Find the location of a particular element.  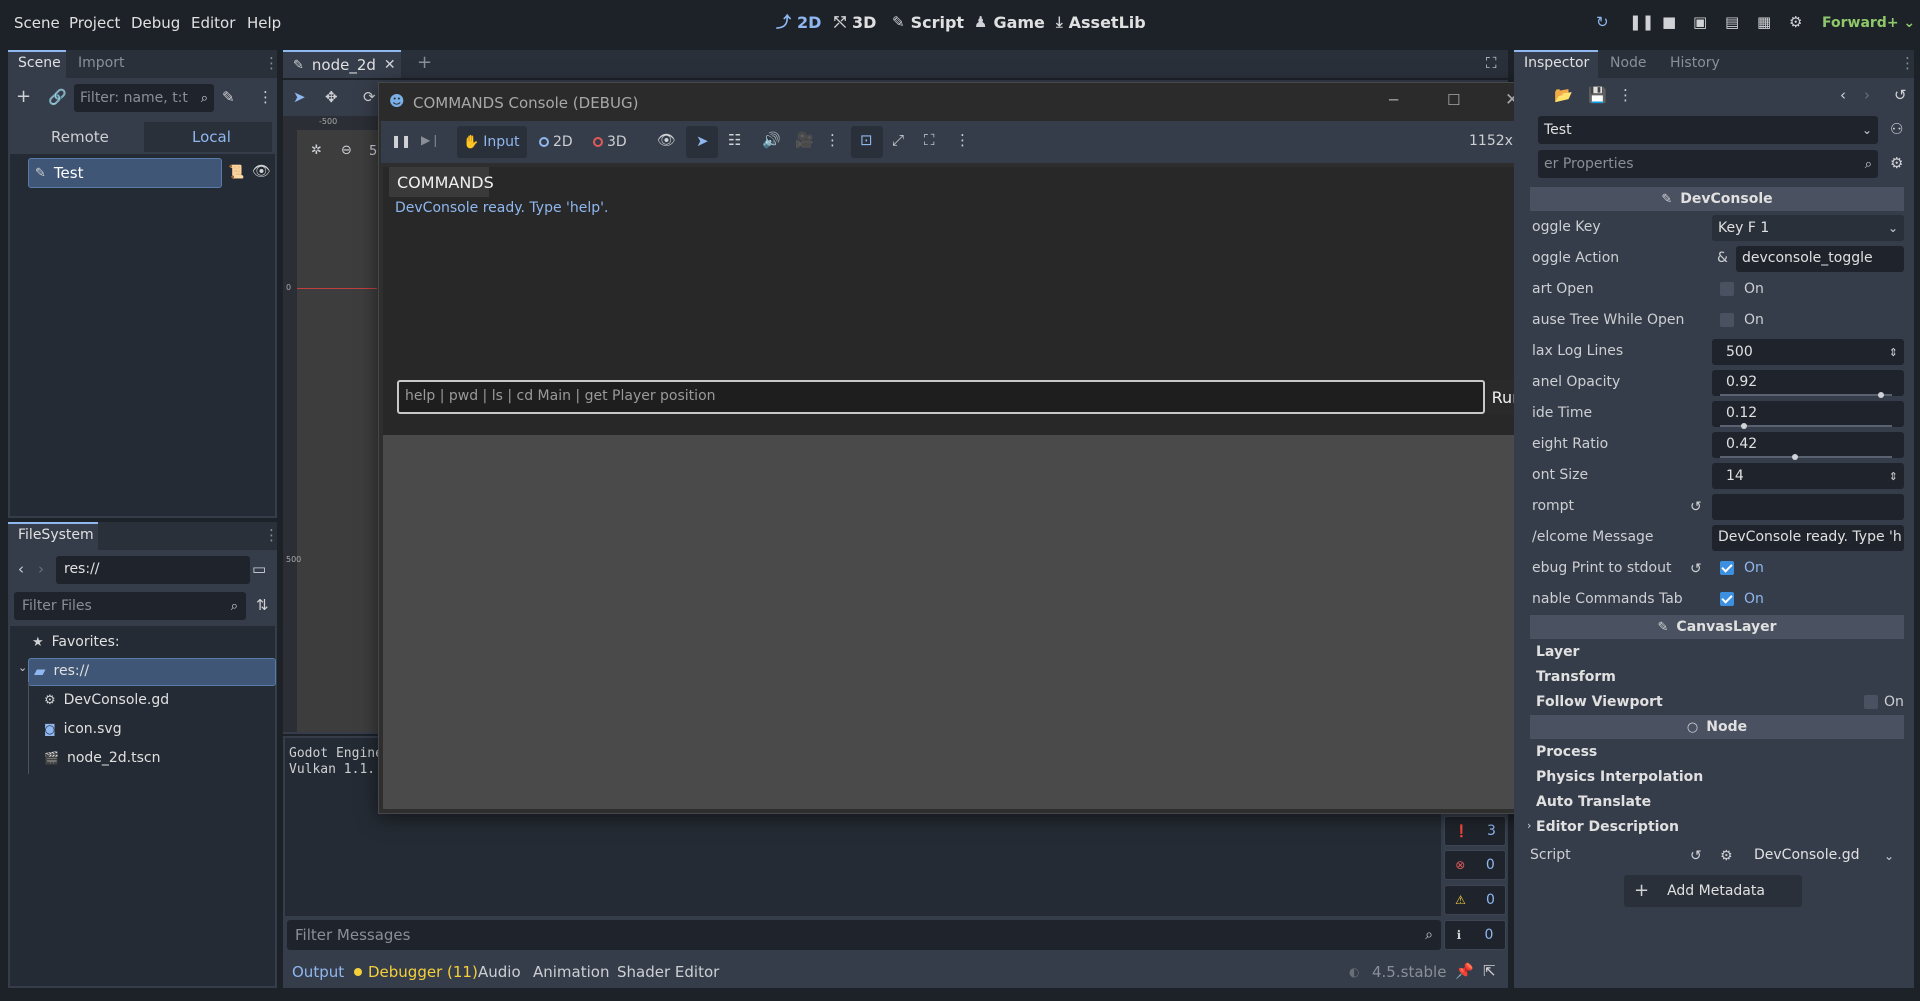

filter-warnings-toggle: ⚠ 0 is located at coordinates (1475, 900).